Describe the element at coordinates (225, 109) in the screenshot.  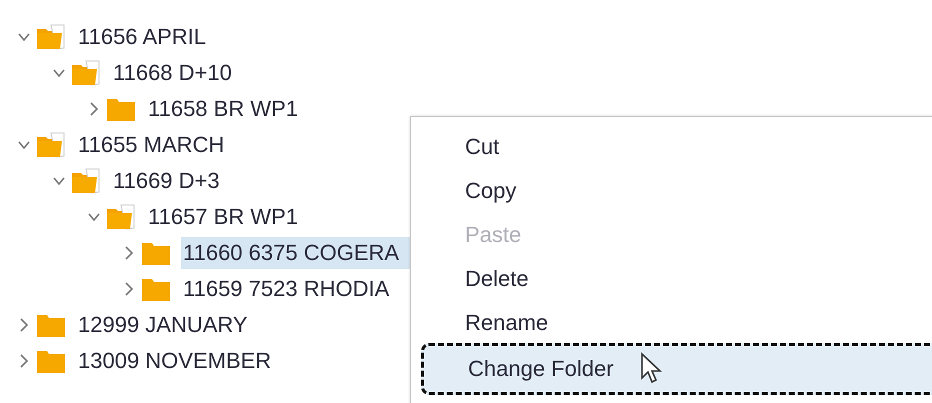
I see `tree-item: 11658 BR WP1` at that location.